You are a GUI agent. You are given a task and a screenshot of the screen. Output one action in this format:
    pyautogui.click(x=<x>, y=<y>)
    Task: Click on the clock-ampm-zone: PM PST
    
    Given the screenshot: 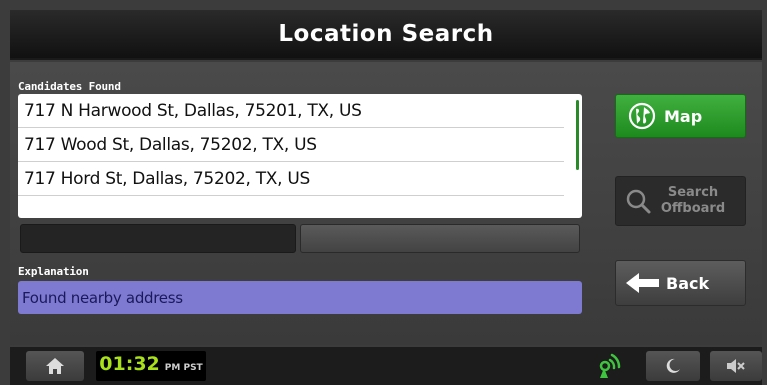 What is the action you would take?
    pyautogui.click(x=183, y=368)
    